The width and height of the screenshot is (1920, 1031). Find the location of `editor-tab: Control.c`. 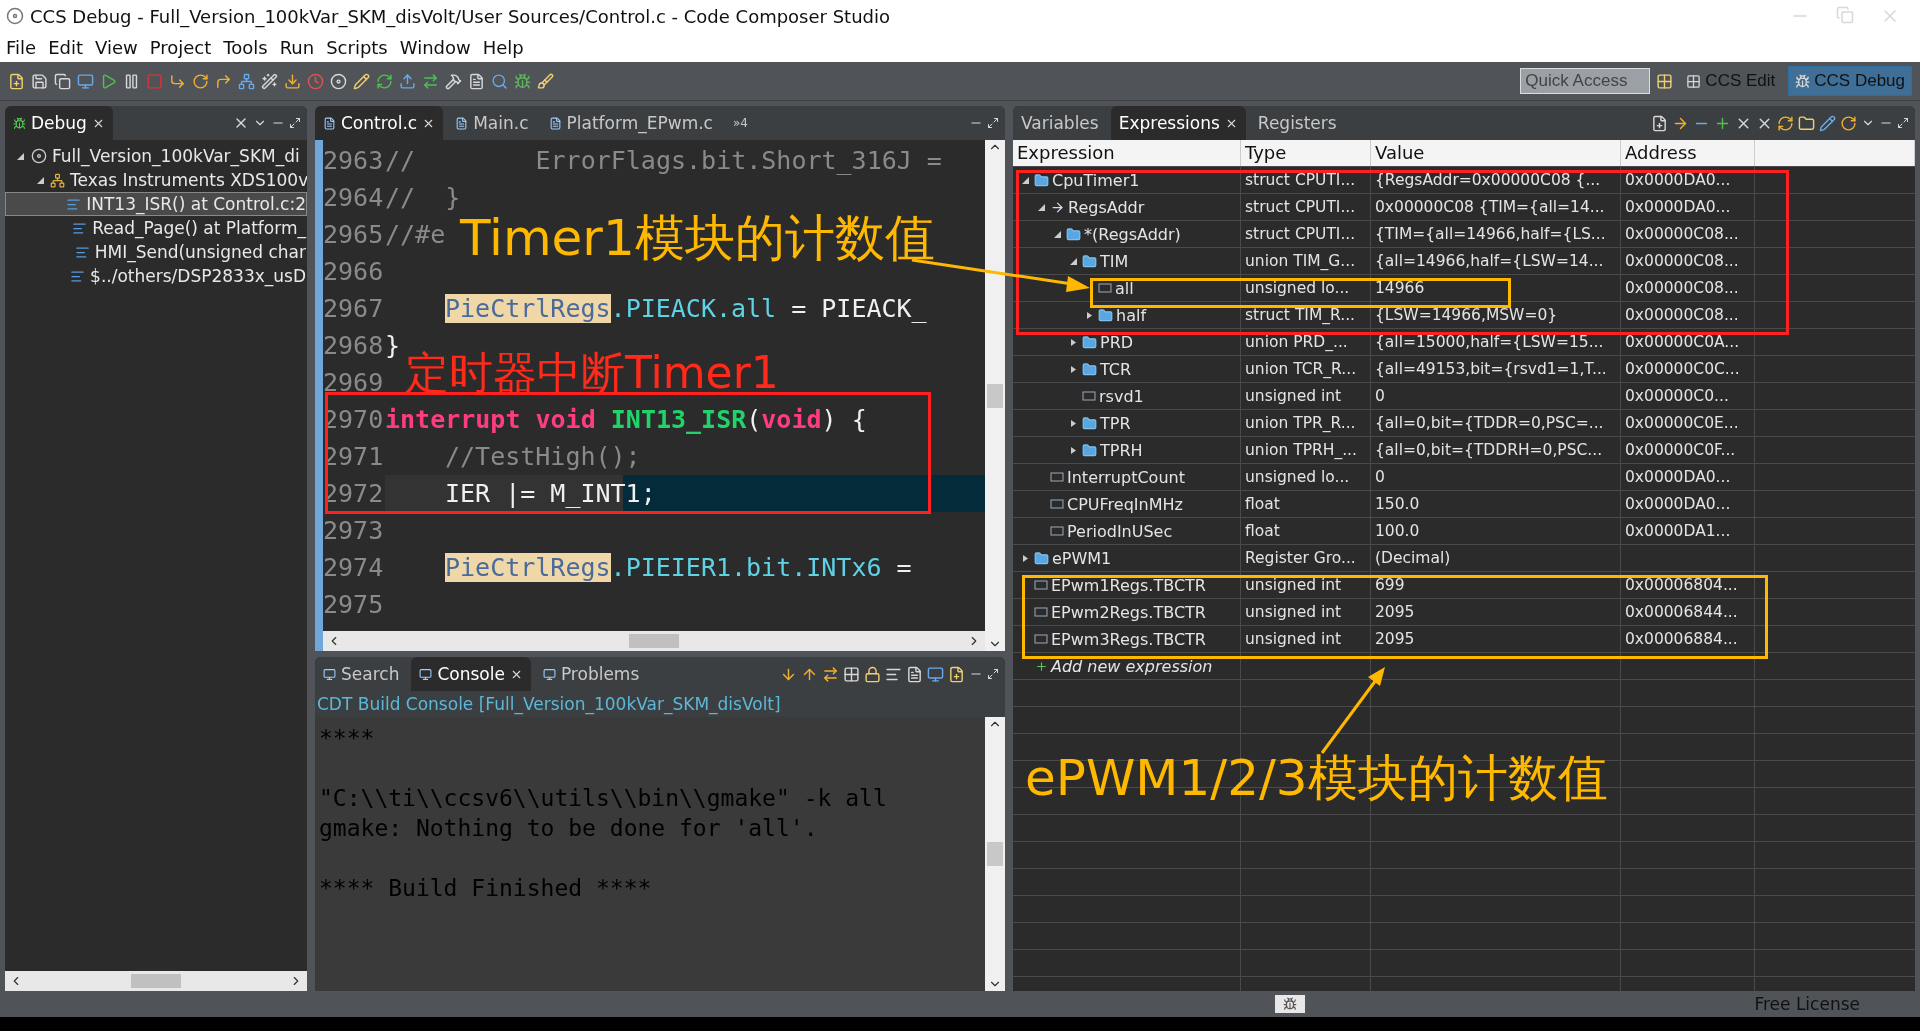

editor-tab: Control.c is located at coordinates (379, 123).